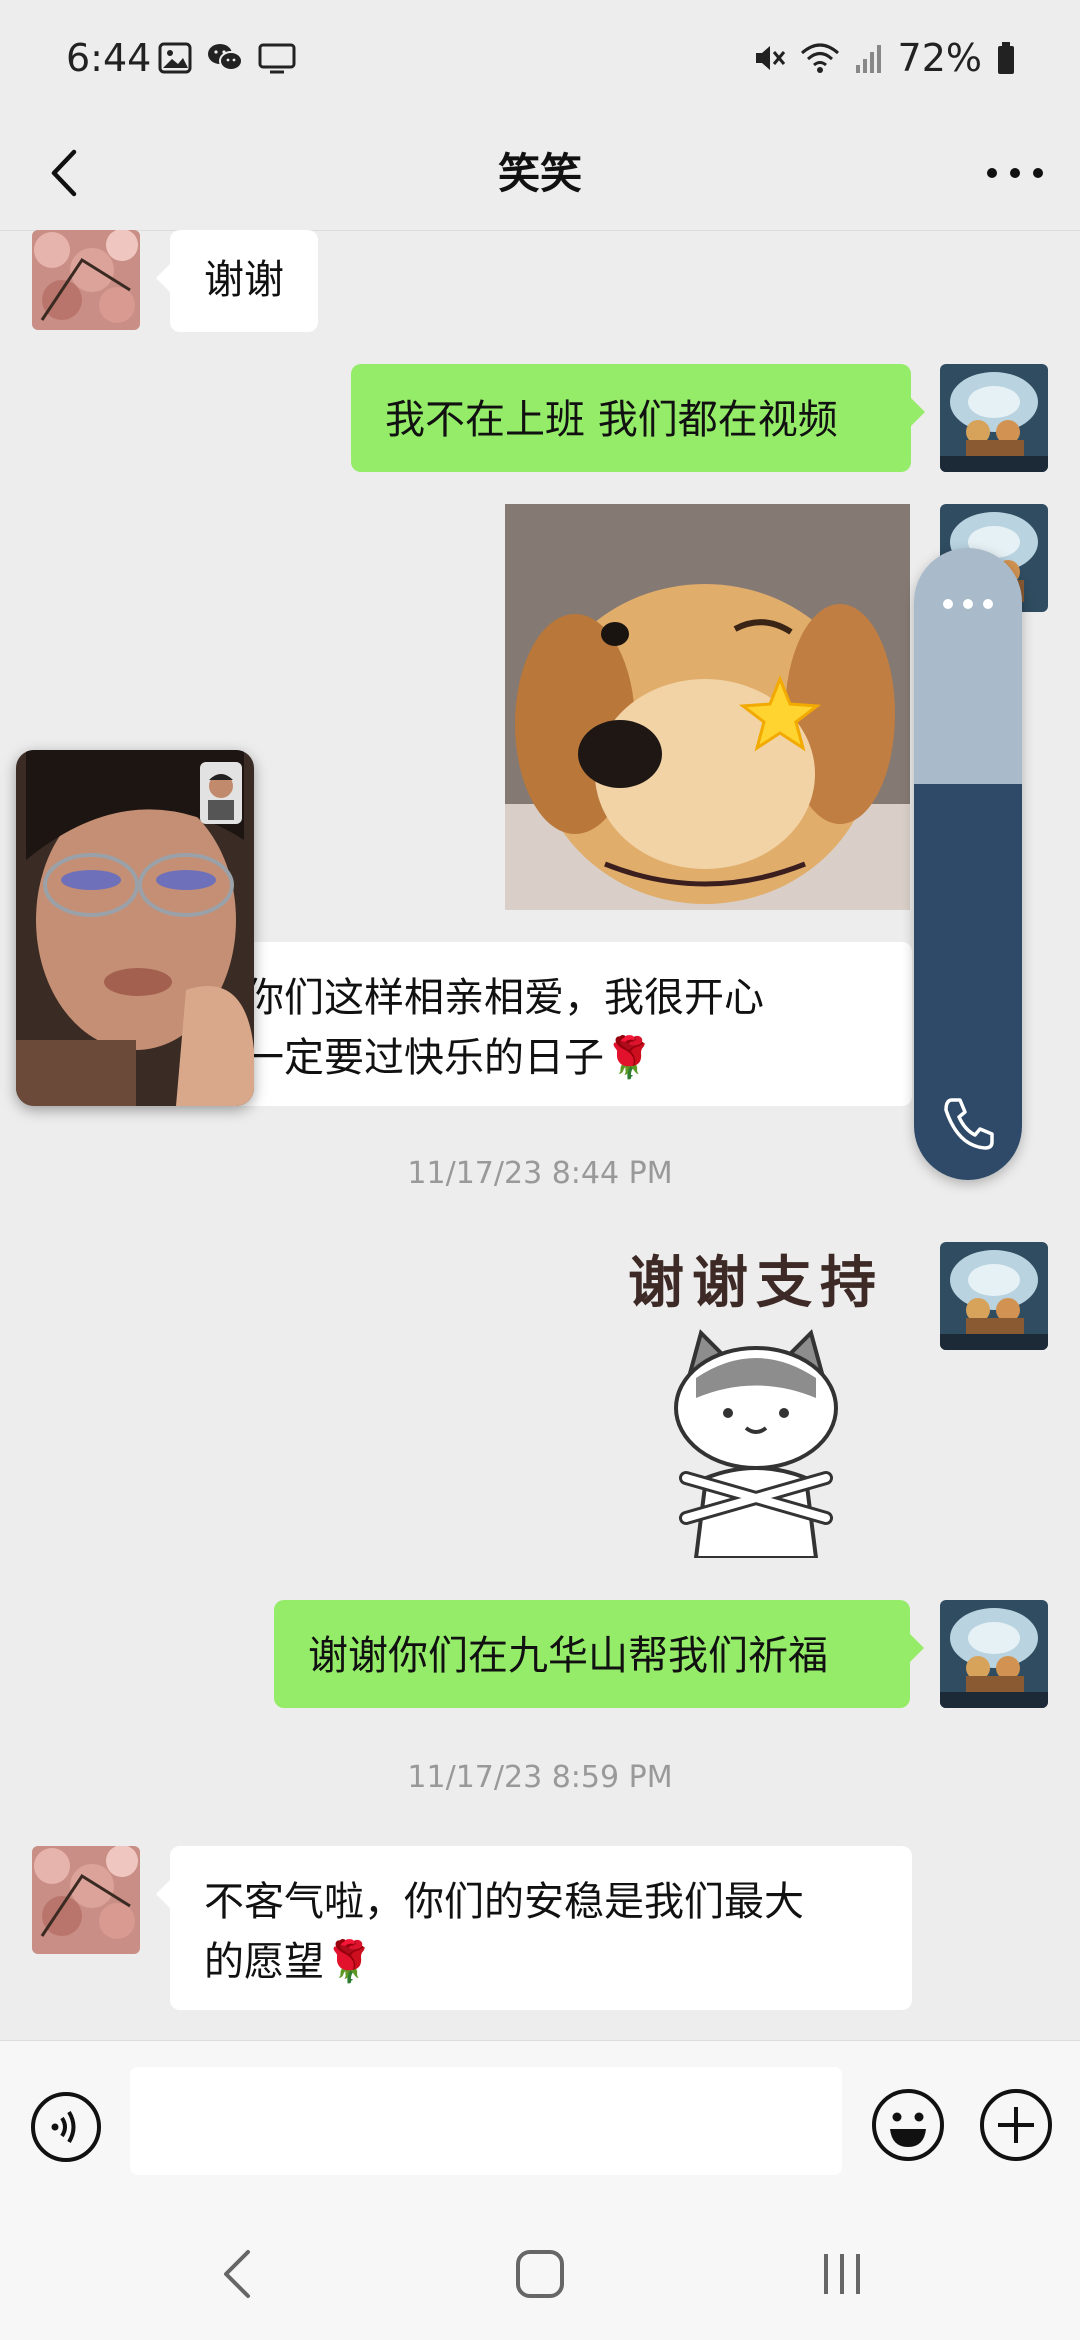  I want to click on system-nav-bar, so click(540, 2275).